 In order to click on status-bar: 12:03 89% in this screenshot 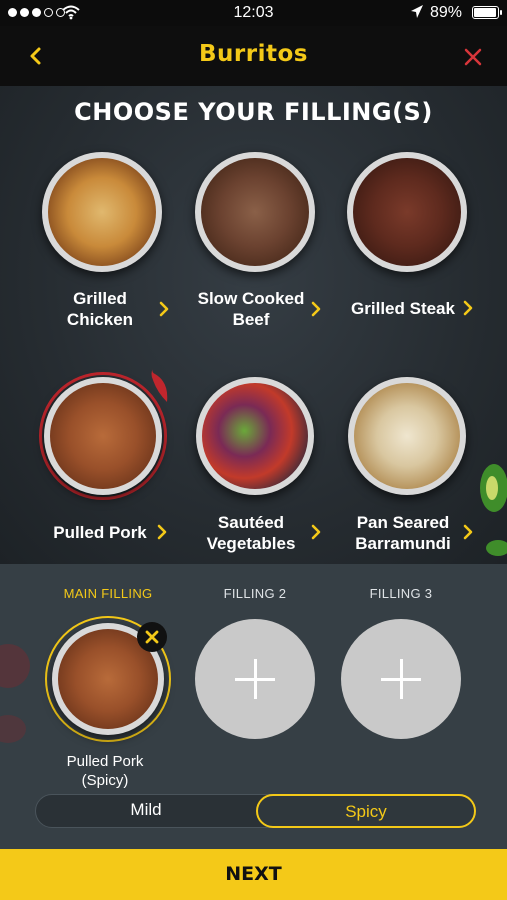, I will do `click(253, 13)`.